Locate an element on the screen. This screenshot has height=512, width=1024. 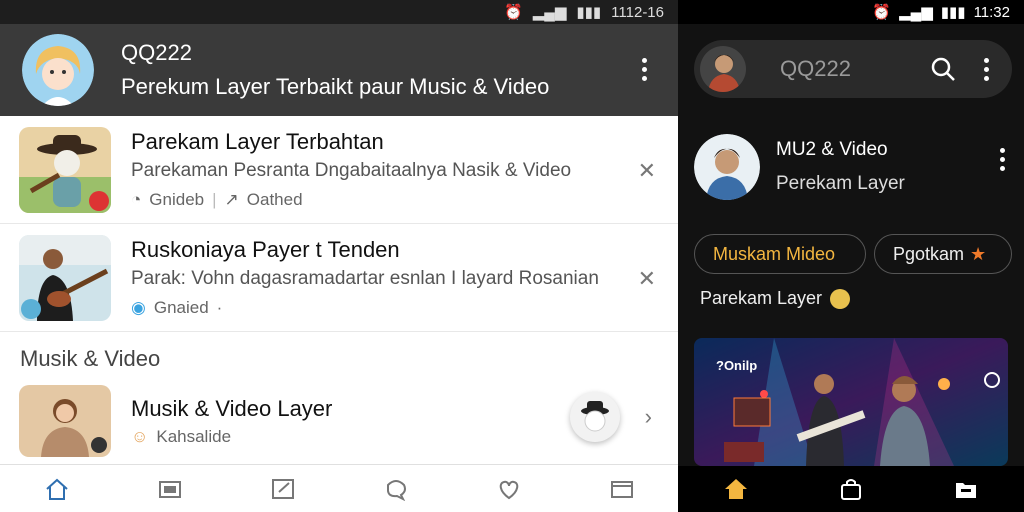
folder-icon is located at coordinates (966, 489).